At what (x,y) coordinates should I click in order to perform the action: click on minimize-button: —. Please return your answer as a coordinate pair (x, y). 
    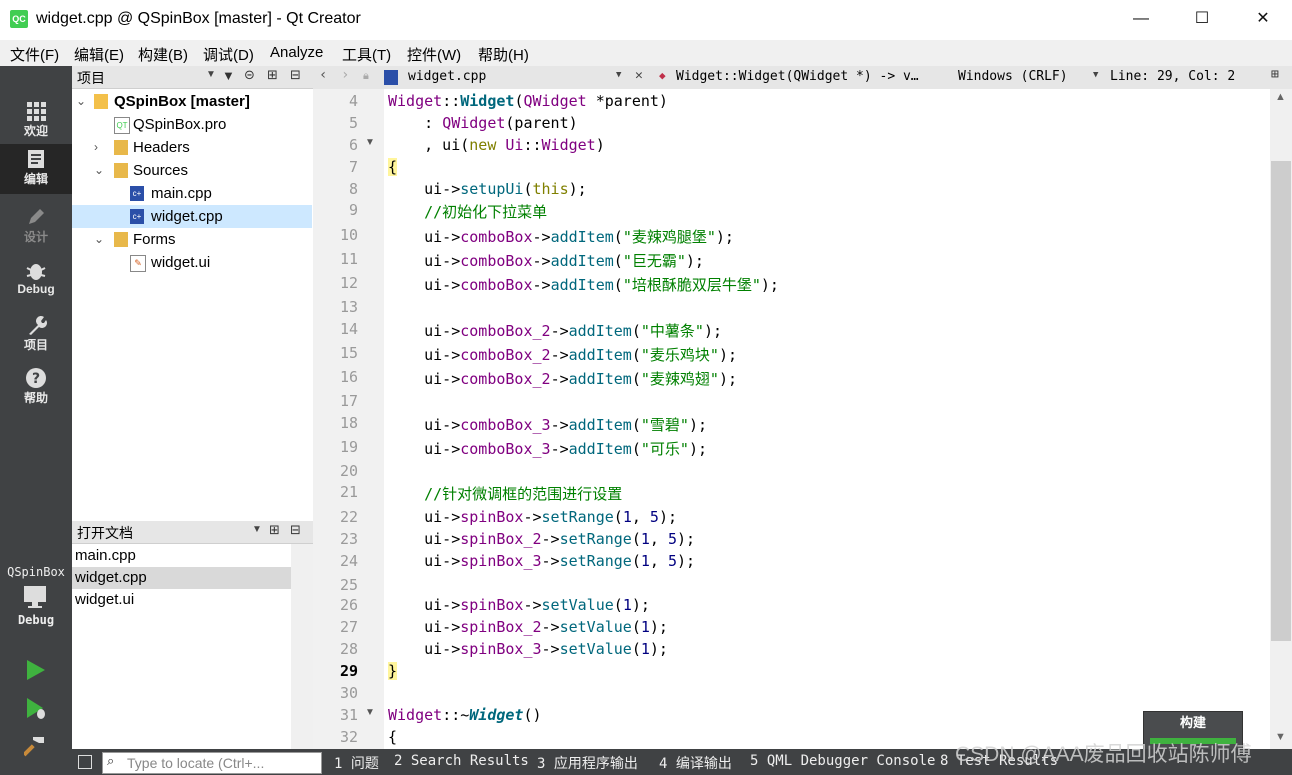
    Looking at the image, I should click on (1141, 19).